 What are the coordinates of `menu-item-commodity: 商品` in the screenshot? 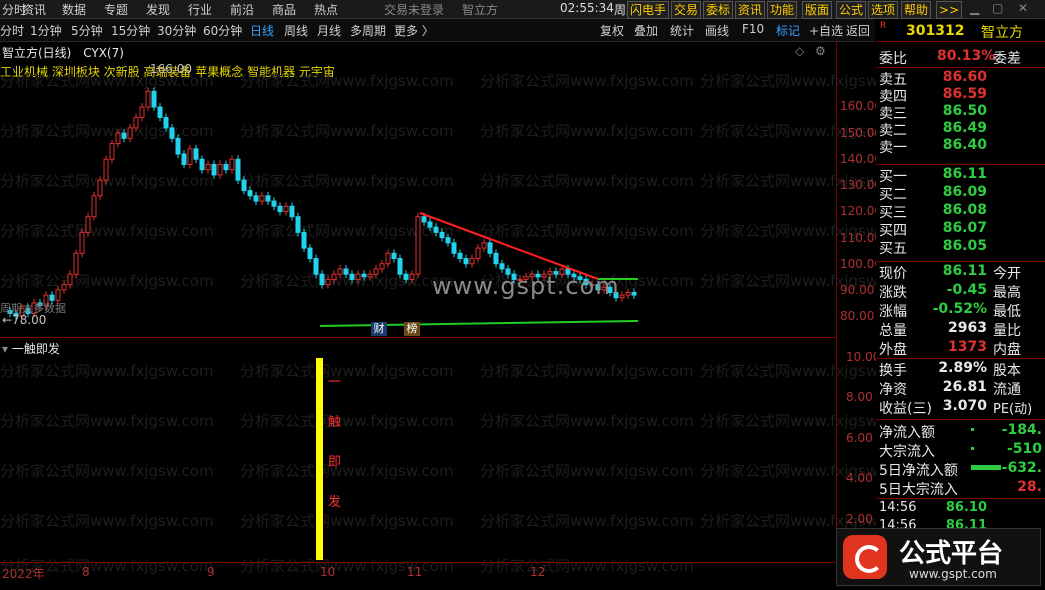 It's located at (284, 9).